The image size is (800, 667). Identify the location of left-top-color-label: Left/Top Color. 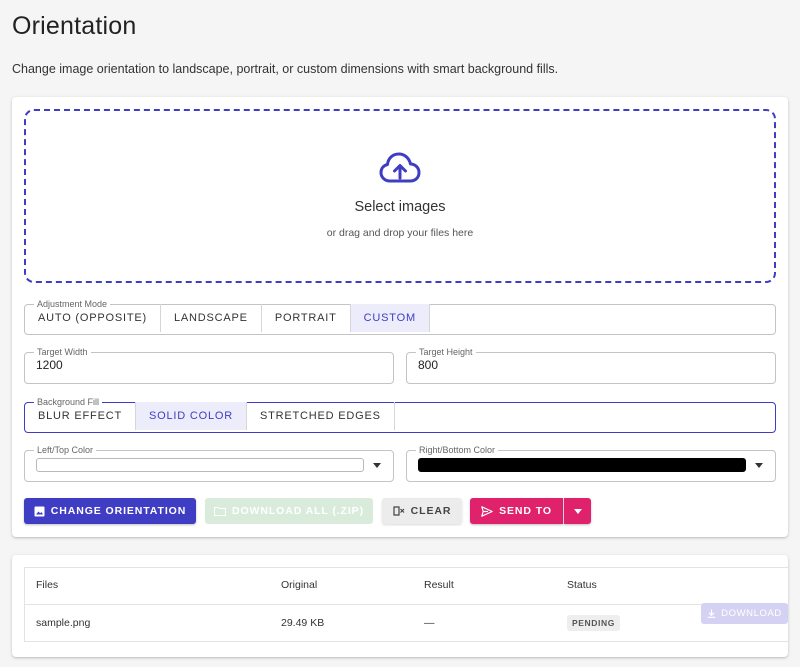
(65, 450).